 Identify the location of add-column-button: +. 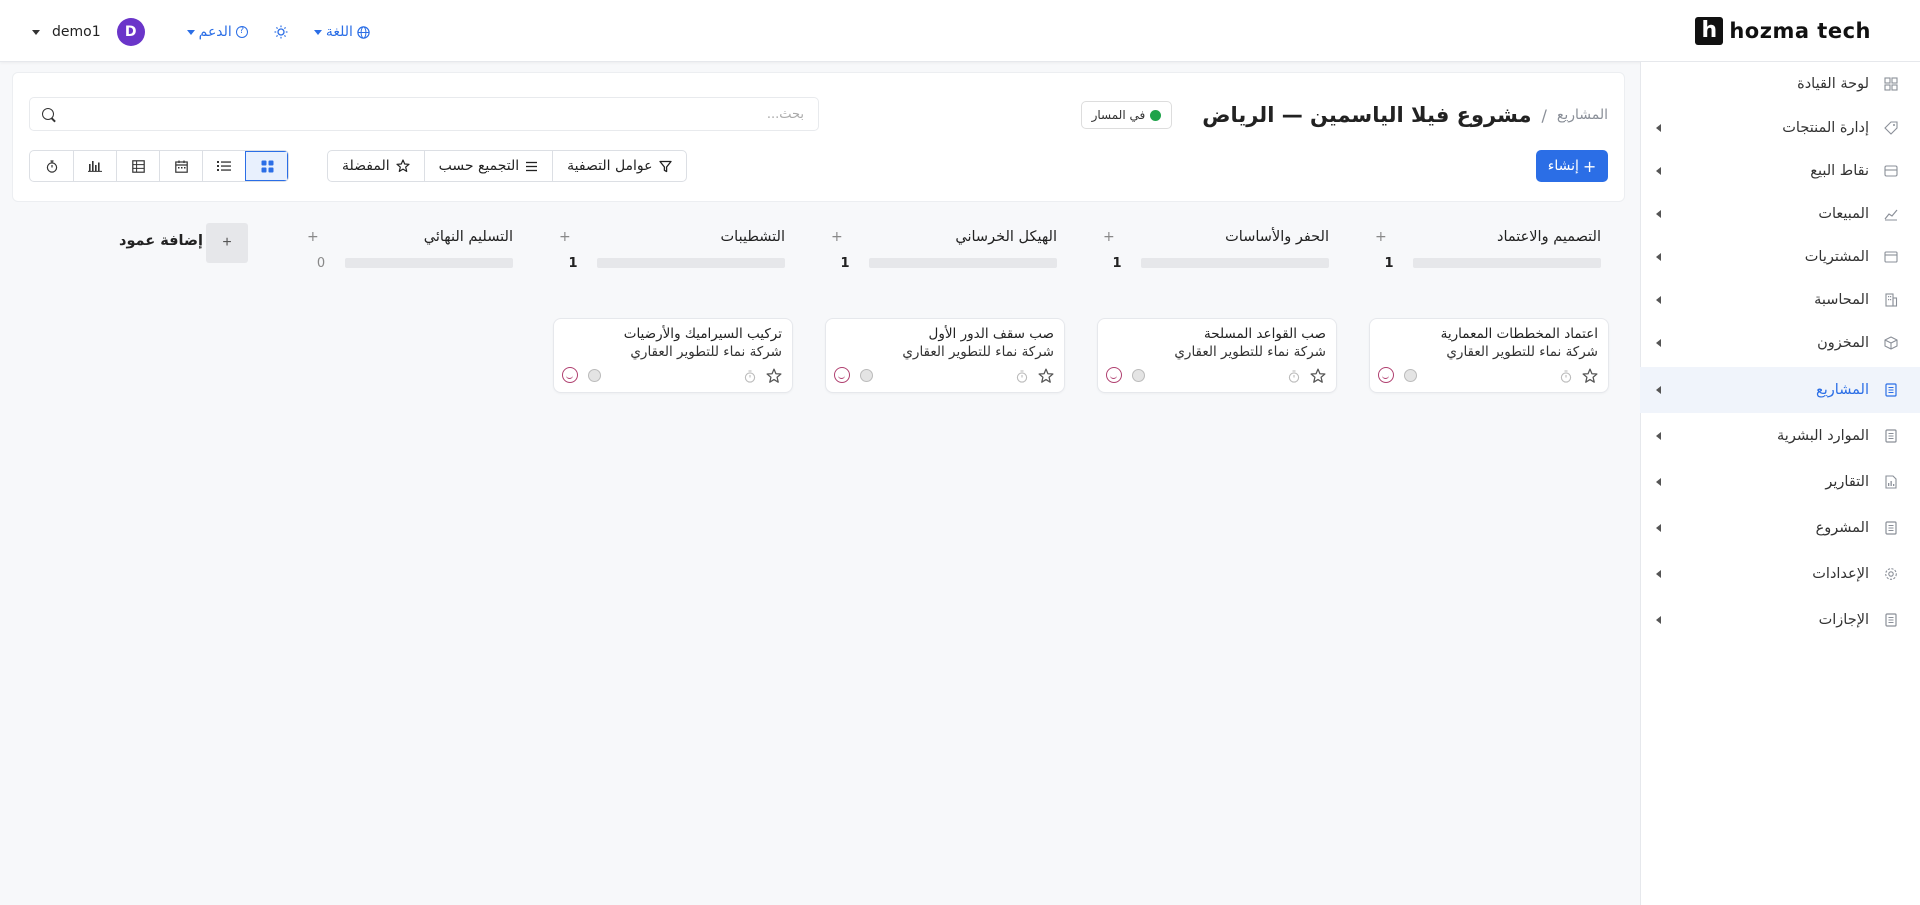
(227, 243).